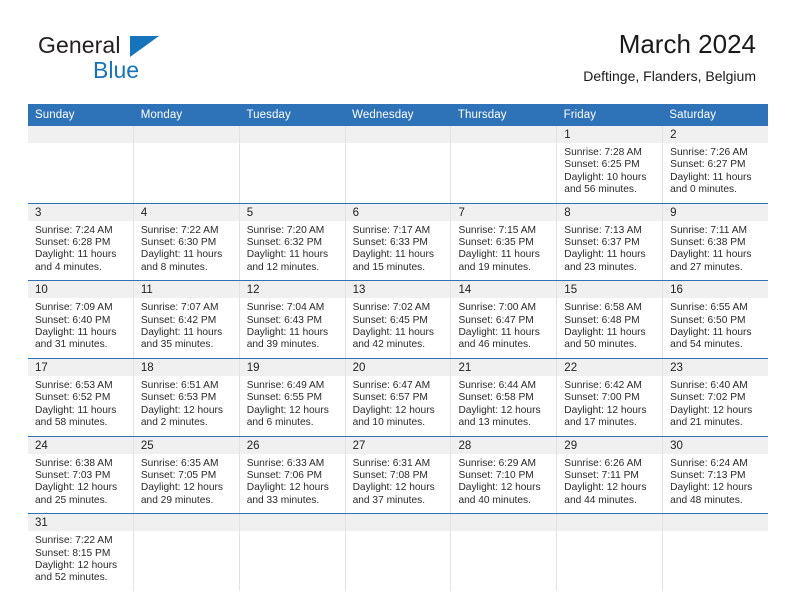 This screenshot has height=612, width=792. Describe the element at coordinates (716, 367) in the screenshot. I see `day-number: 23` at that location.